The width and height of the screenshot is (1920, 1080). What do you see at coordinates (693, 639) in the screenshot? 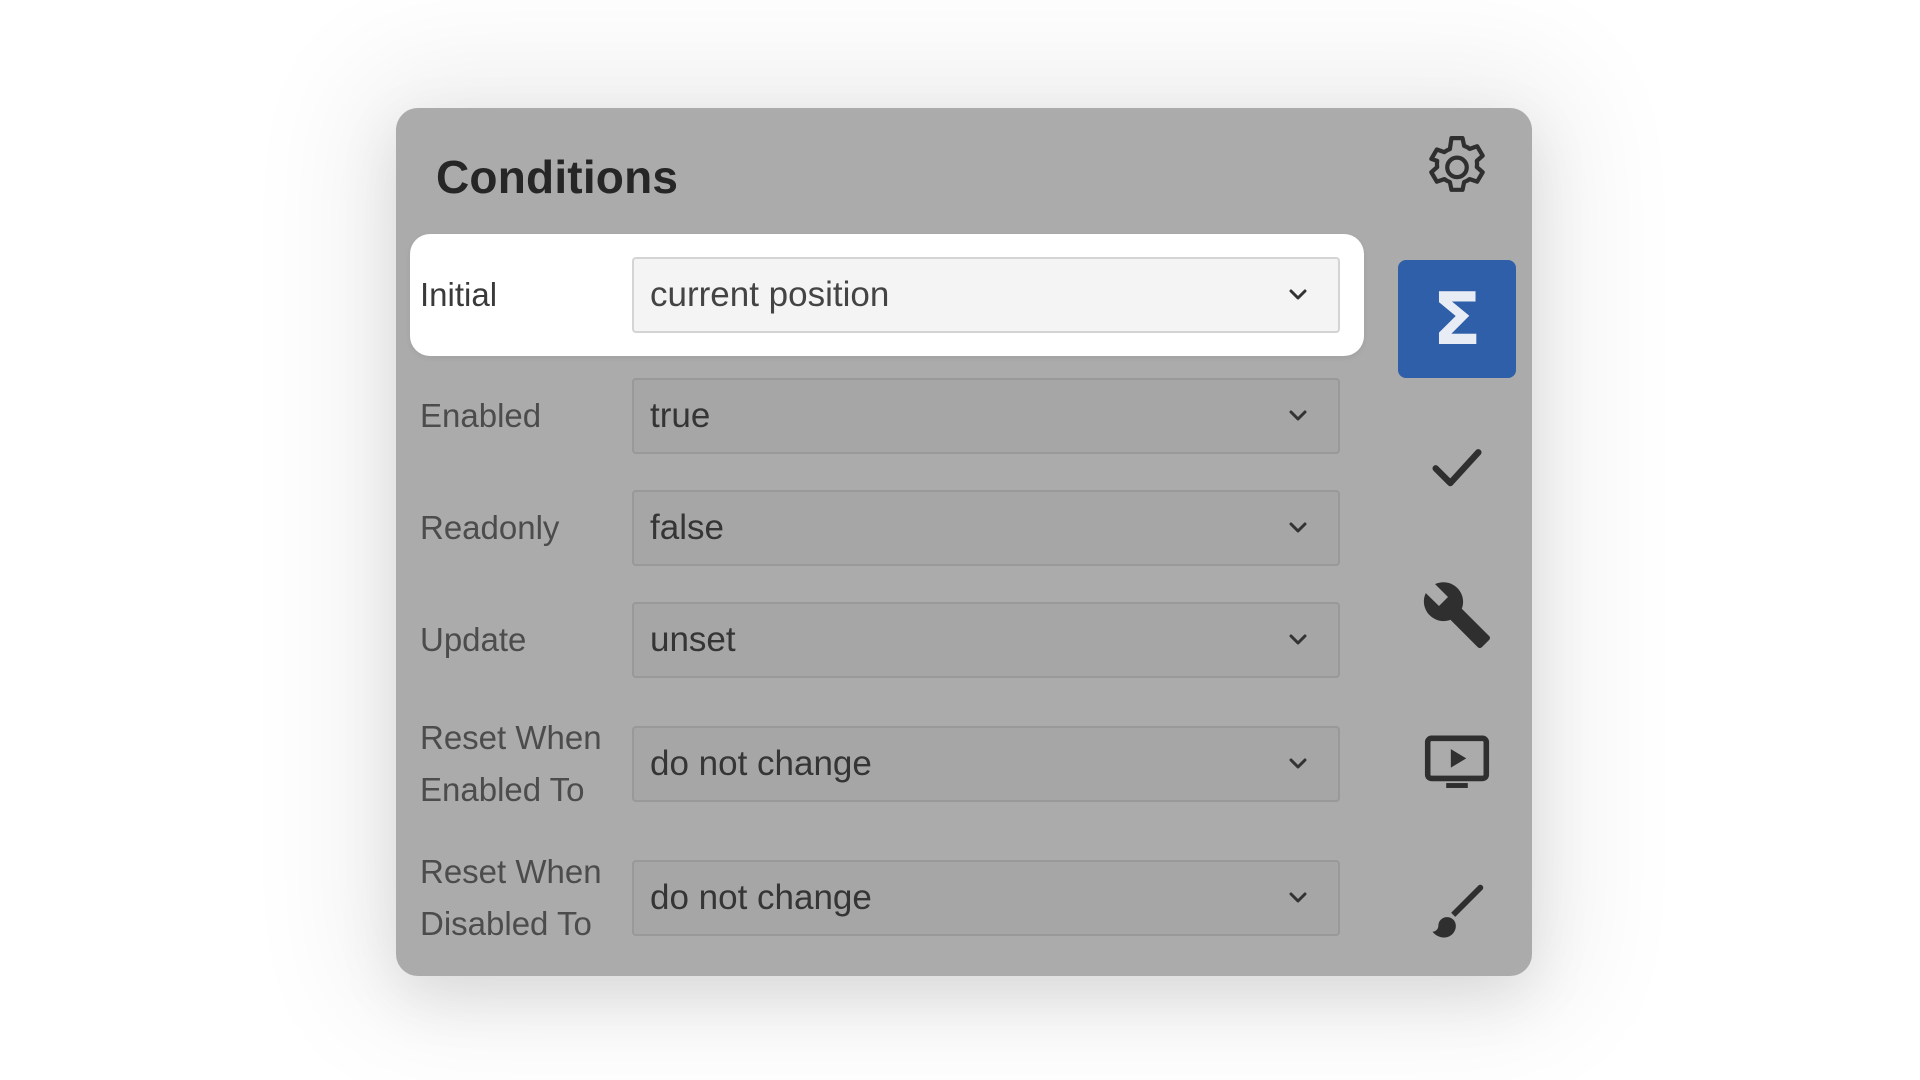
I see `update-value: unset` at bounding box center [693, 639].